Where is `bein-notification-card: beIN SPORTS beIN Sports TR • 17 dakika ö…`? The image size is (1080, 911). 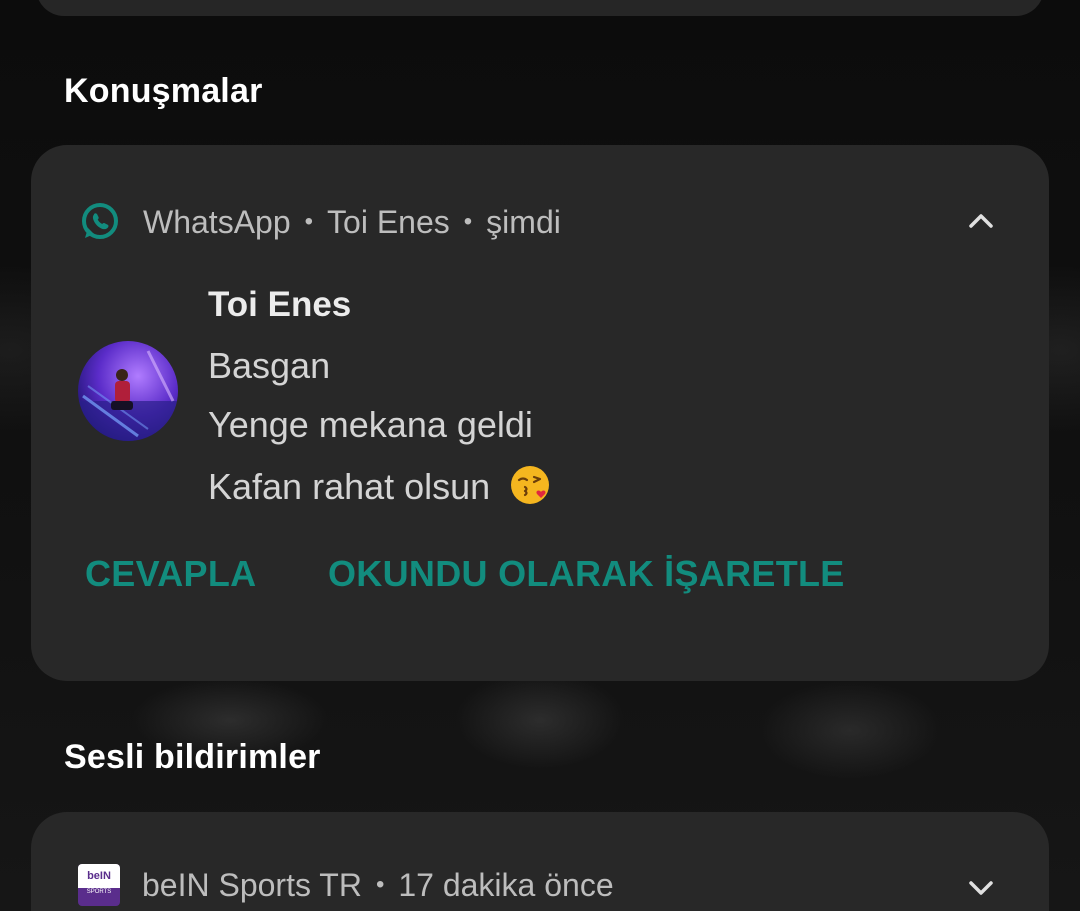
bein-notification-card: beIN SPORTS beIN Sports TR • 17 dakika ö… is located at coordinates (540, 861).